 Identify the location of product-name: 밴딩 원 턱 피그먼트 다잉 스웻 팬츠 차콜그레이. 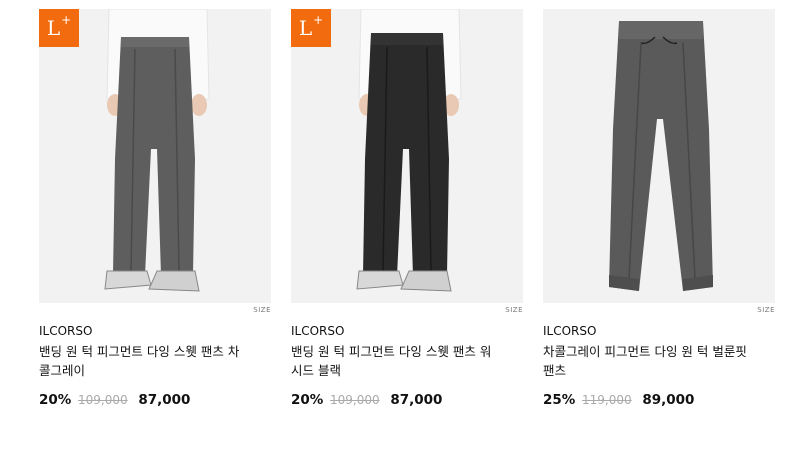
(141, 361).